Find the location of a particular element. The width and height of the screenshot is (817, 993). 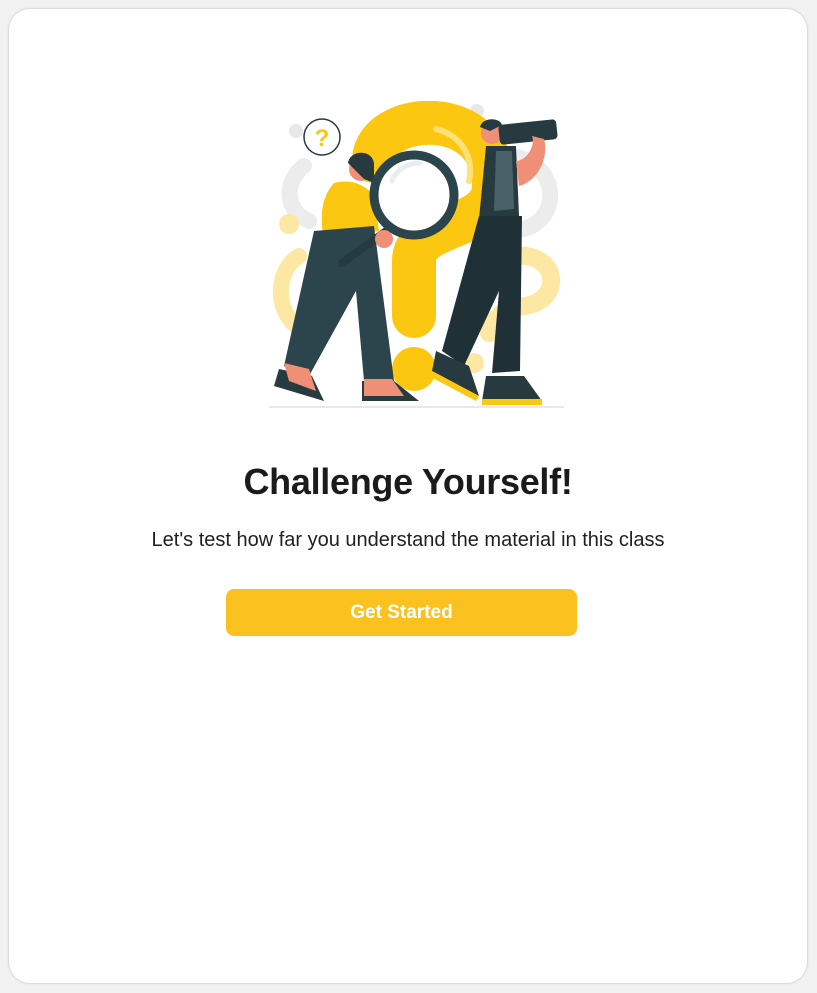

decor-grey-dot-icon is located at coordinates (296, 131).